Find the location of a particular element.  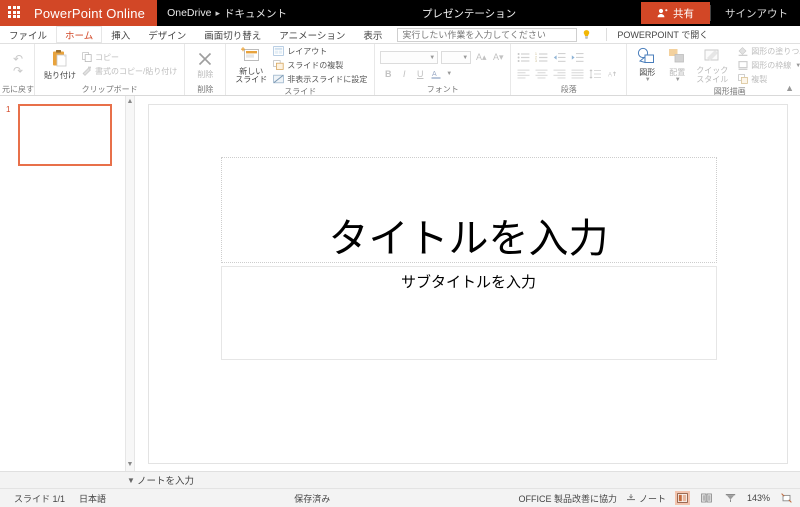

quick-styles-label-2: スタイル is located at coordinates (712, 79).